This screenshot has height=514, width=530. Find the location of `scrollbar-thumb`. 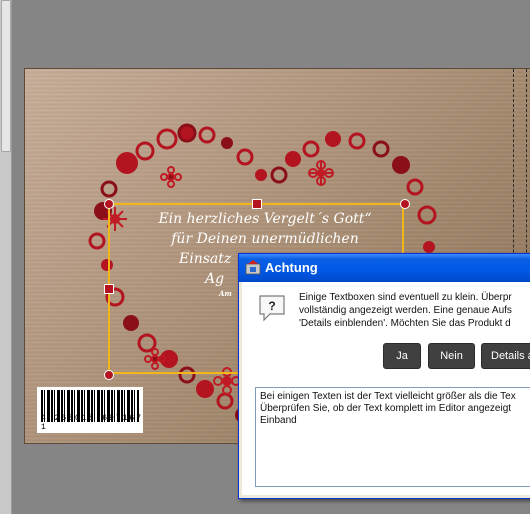

scrollbar-thumb is located at coordinates (6, 76).